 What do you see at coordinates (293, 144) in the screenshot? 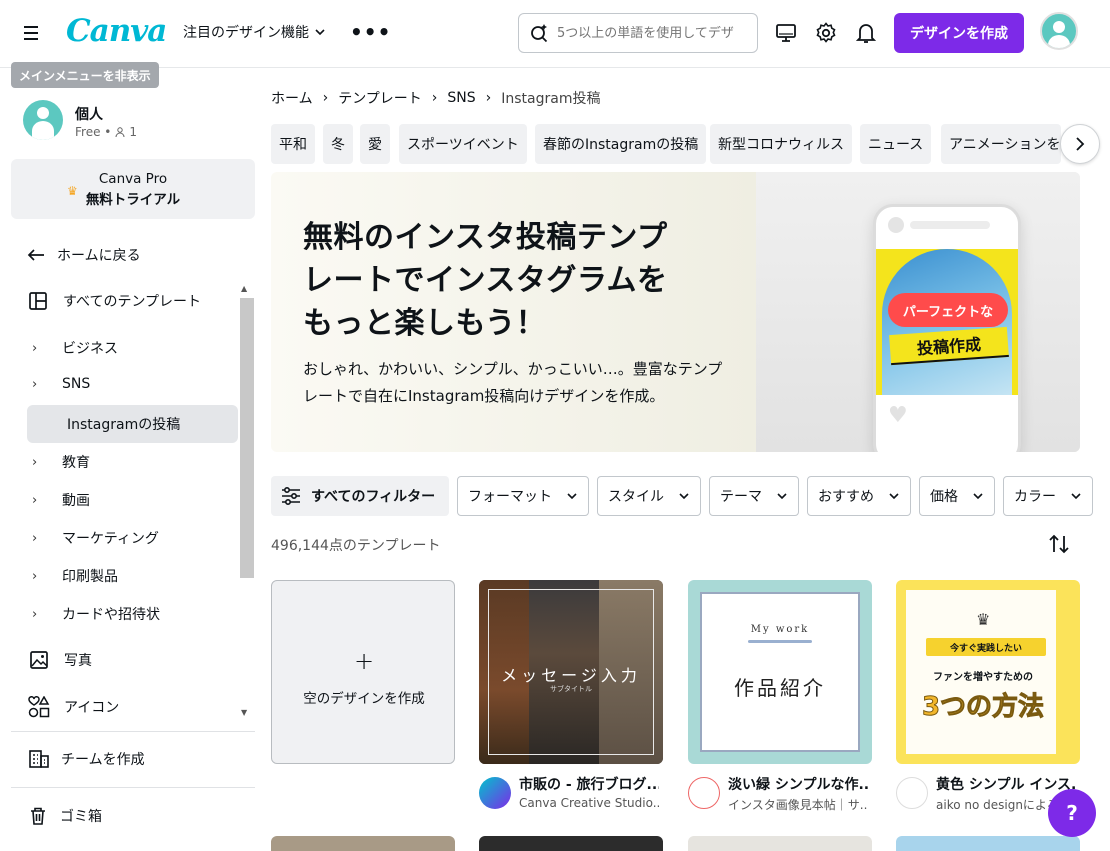
I see `chip-peace: 平和` at bounding box center [293, 144].